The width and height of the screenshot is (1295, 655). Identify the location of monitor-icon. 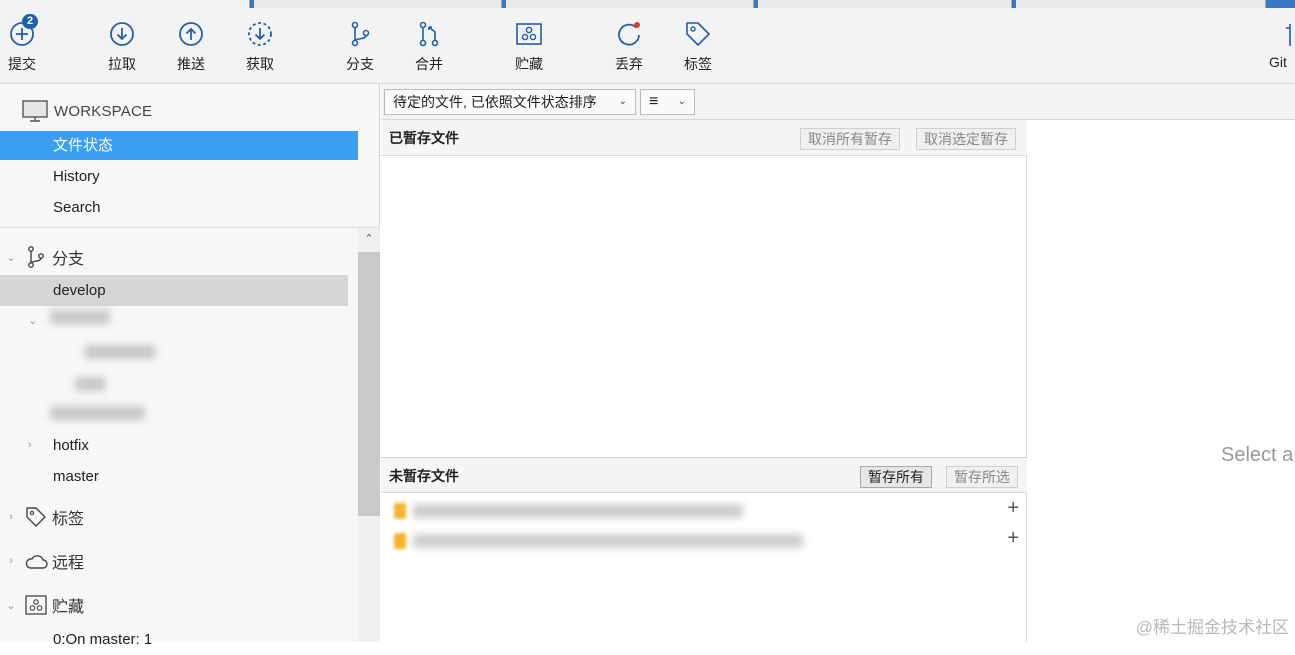
(35, 111).